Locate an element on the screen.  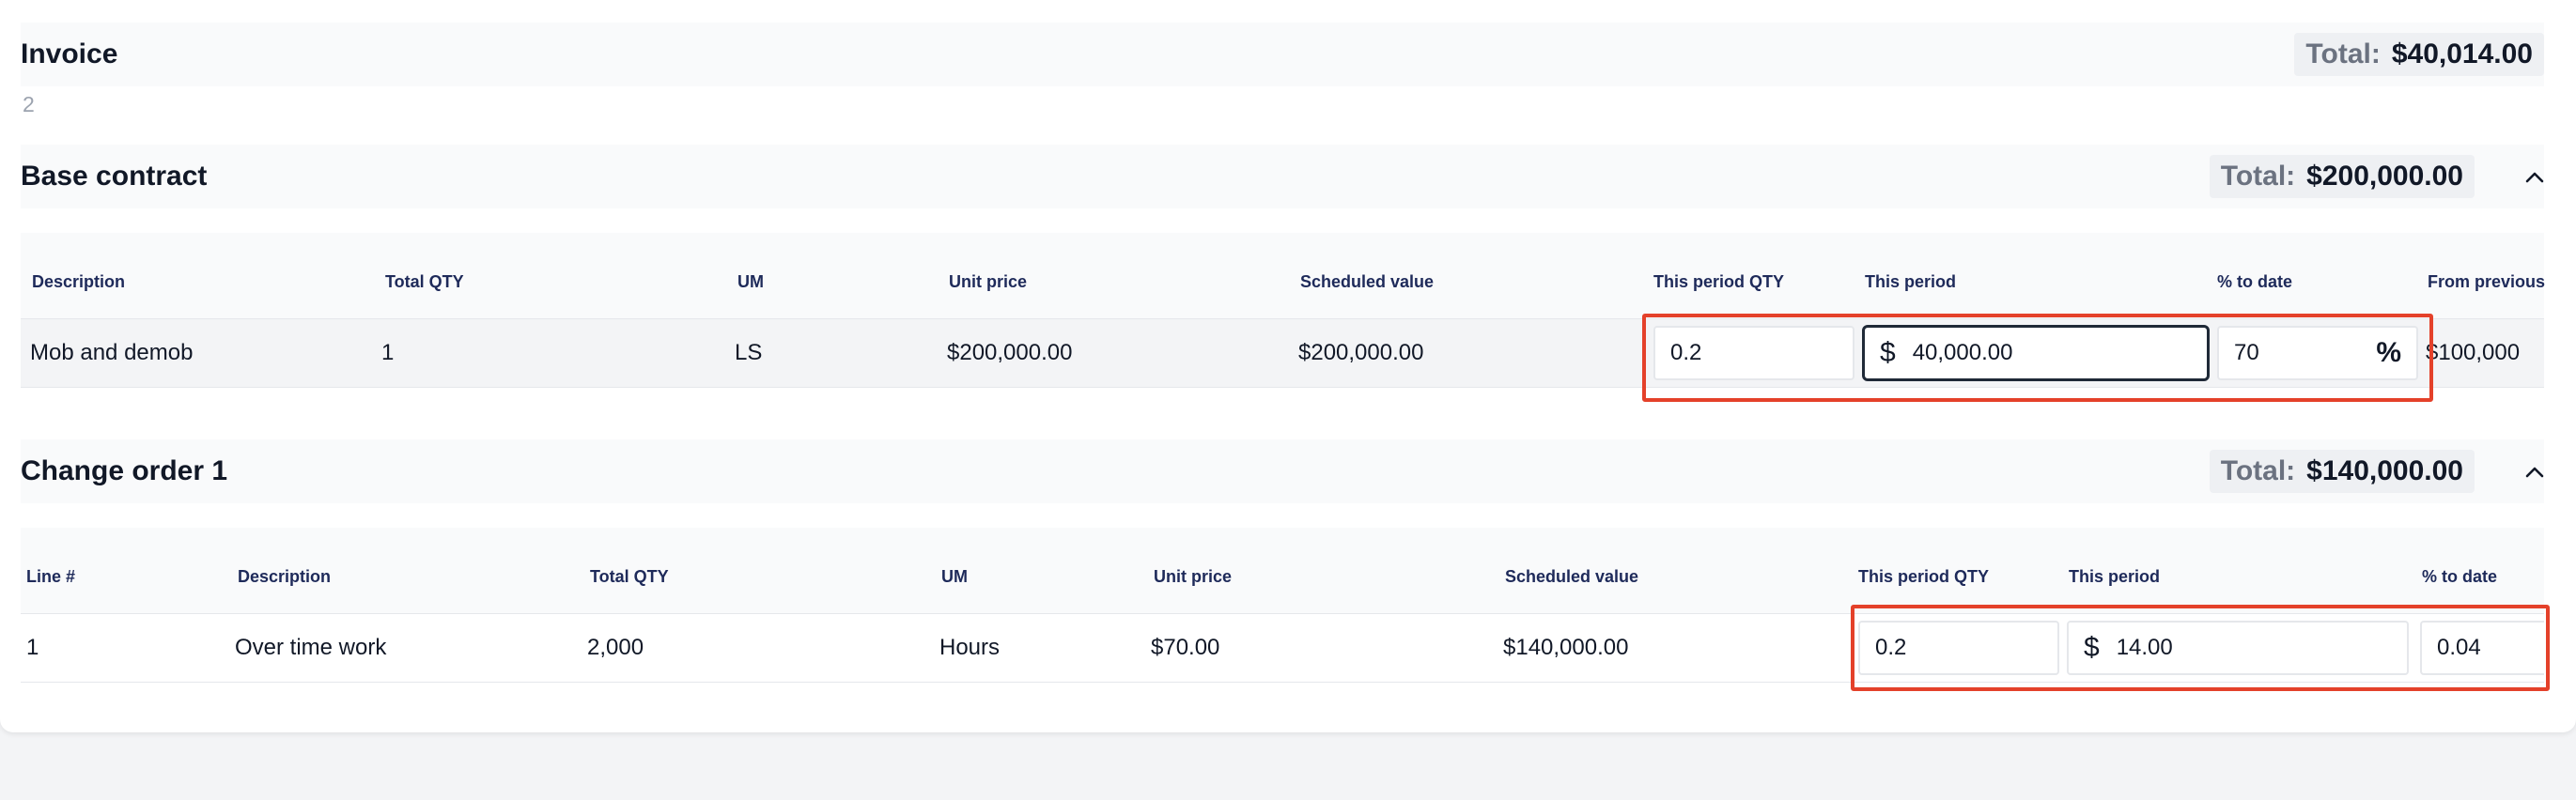
row-total-qty: 2,000 is located at coordinates (616, 647).